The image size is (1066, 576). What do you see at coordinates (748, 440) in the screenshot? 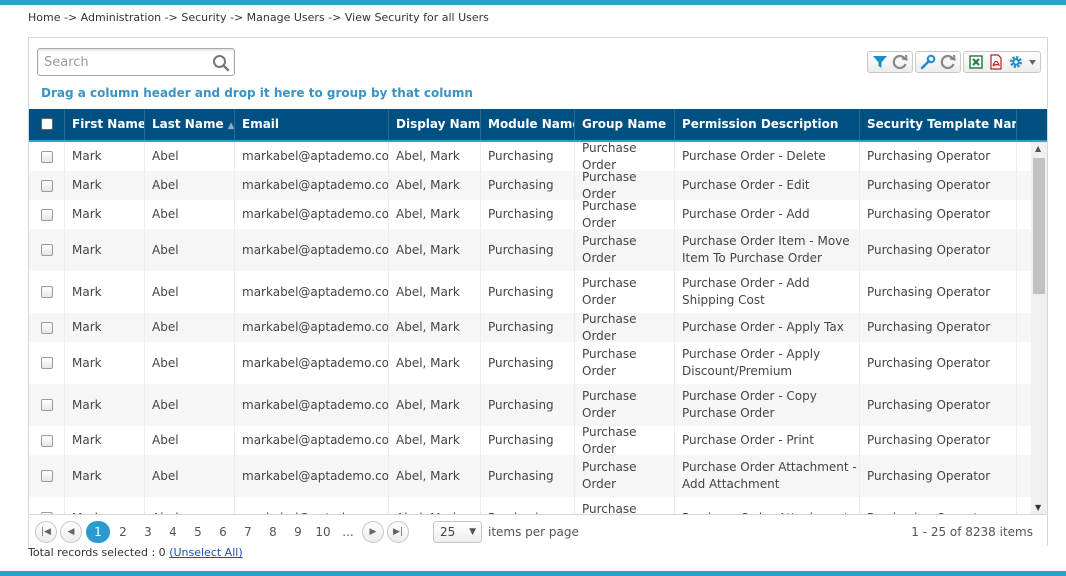
I see `cell-text: Purchase Order - Print` at bounding box center [748, 440].